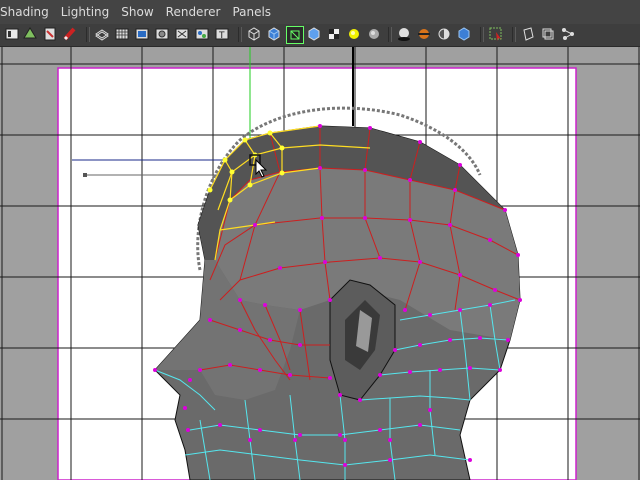  I want to click on safe-title-icon: T, so click(222, 34).